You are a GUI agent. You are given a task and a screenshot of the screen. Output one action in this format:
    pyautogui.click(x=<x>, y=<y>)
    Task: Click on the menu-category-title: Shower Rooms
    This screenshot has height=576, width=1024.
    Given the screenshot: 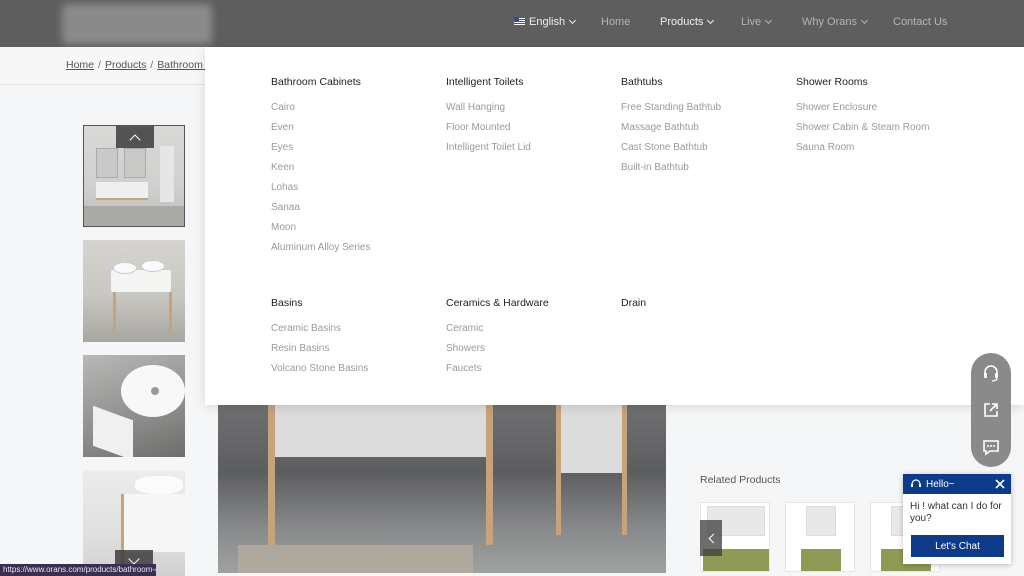 What is the action you would take?
    pyautogui.click(x=862, y=89)
    